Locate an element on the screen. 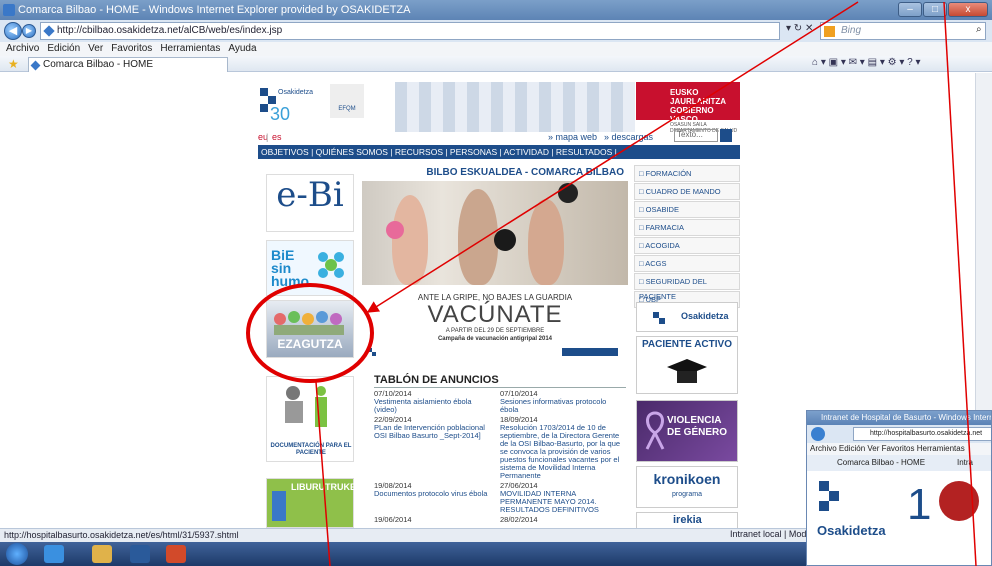  site-search-button is located at coordinates (726, 135).